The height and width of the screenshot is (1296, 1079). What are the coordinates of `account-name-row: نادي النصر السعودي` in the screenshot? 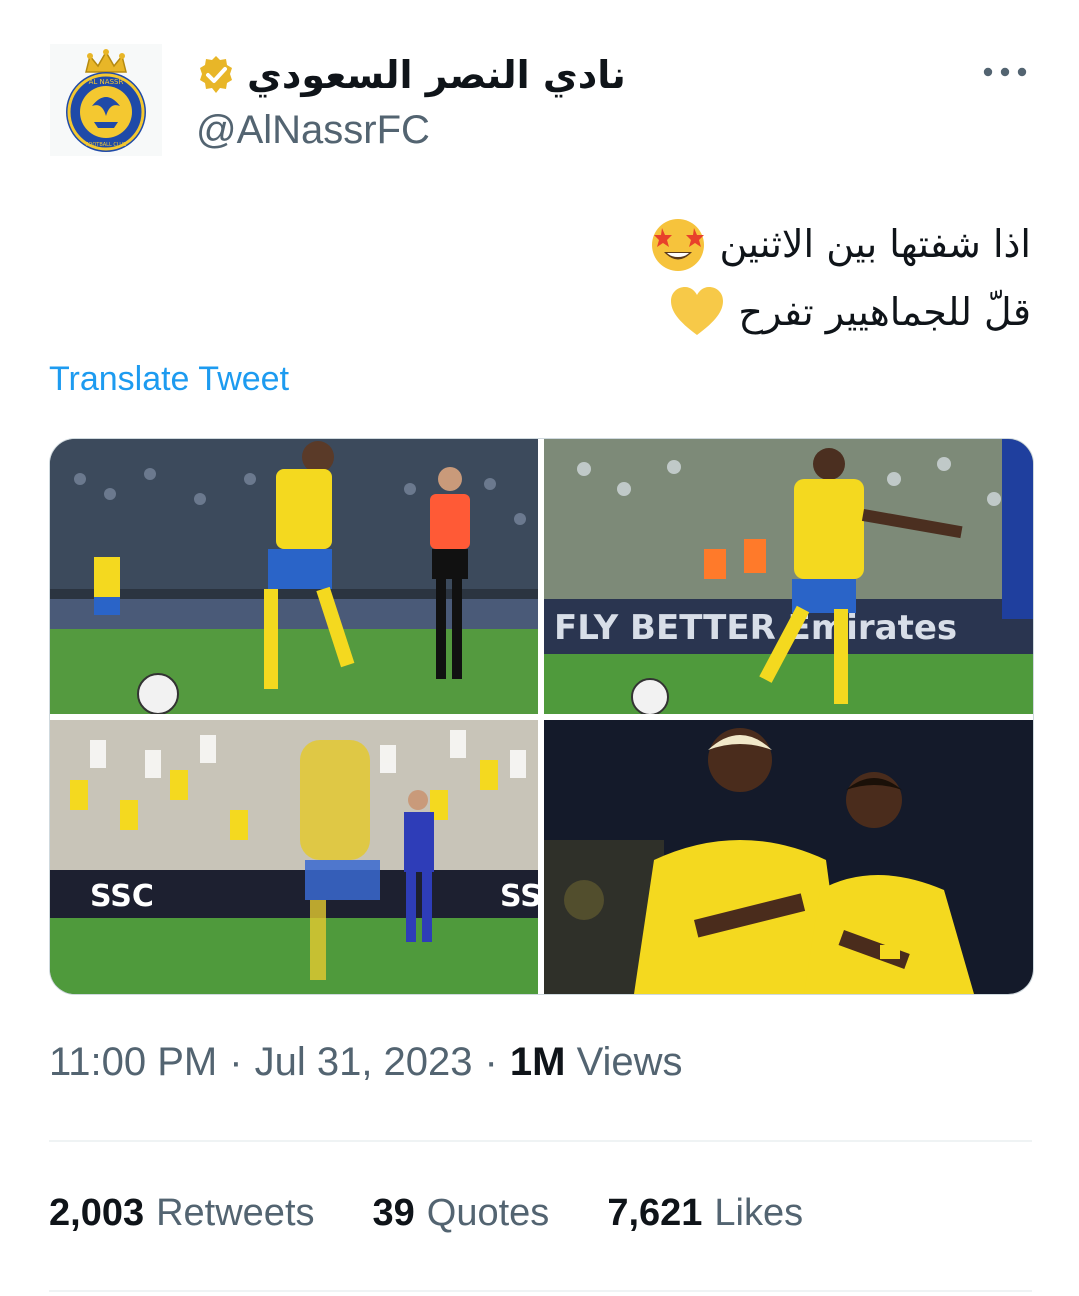 It's located at (410, 75).